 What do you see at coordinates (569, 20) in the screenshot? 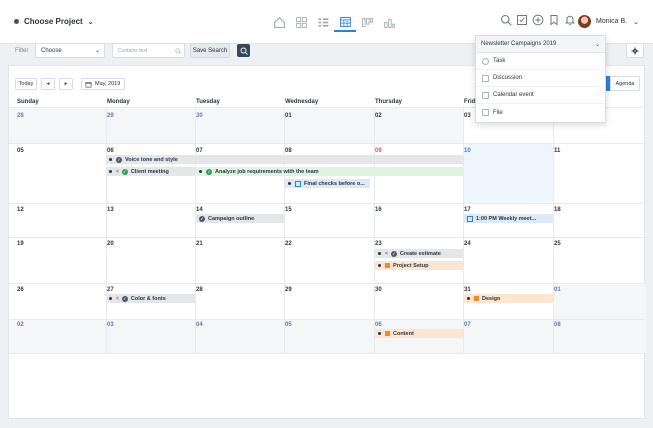
I see `notifications-button` at bounding box center [569, 20].